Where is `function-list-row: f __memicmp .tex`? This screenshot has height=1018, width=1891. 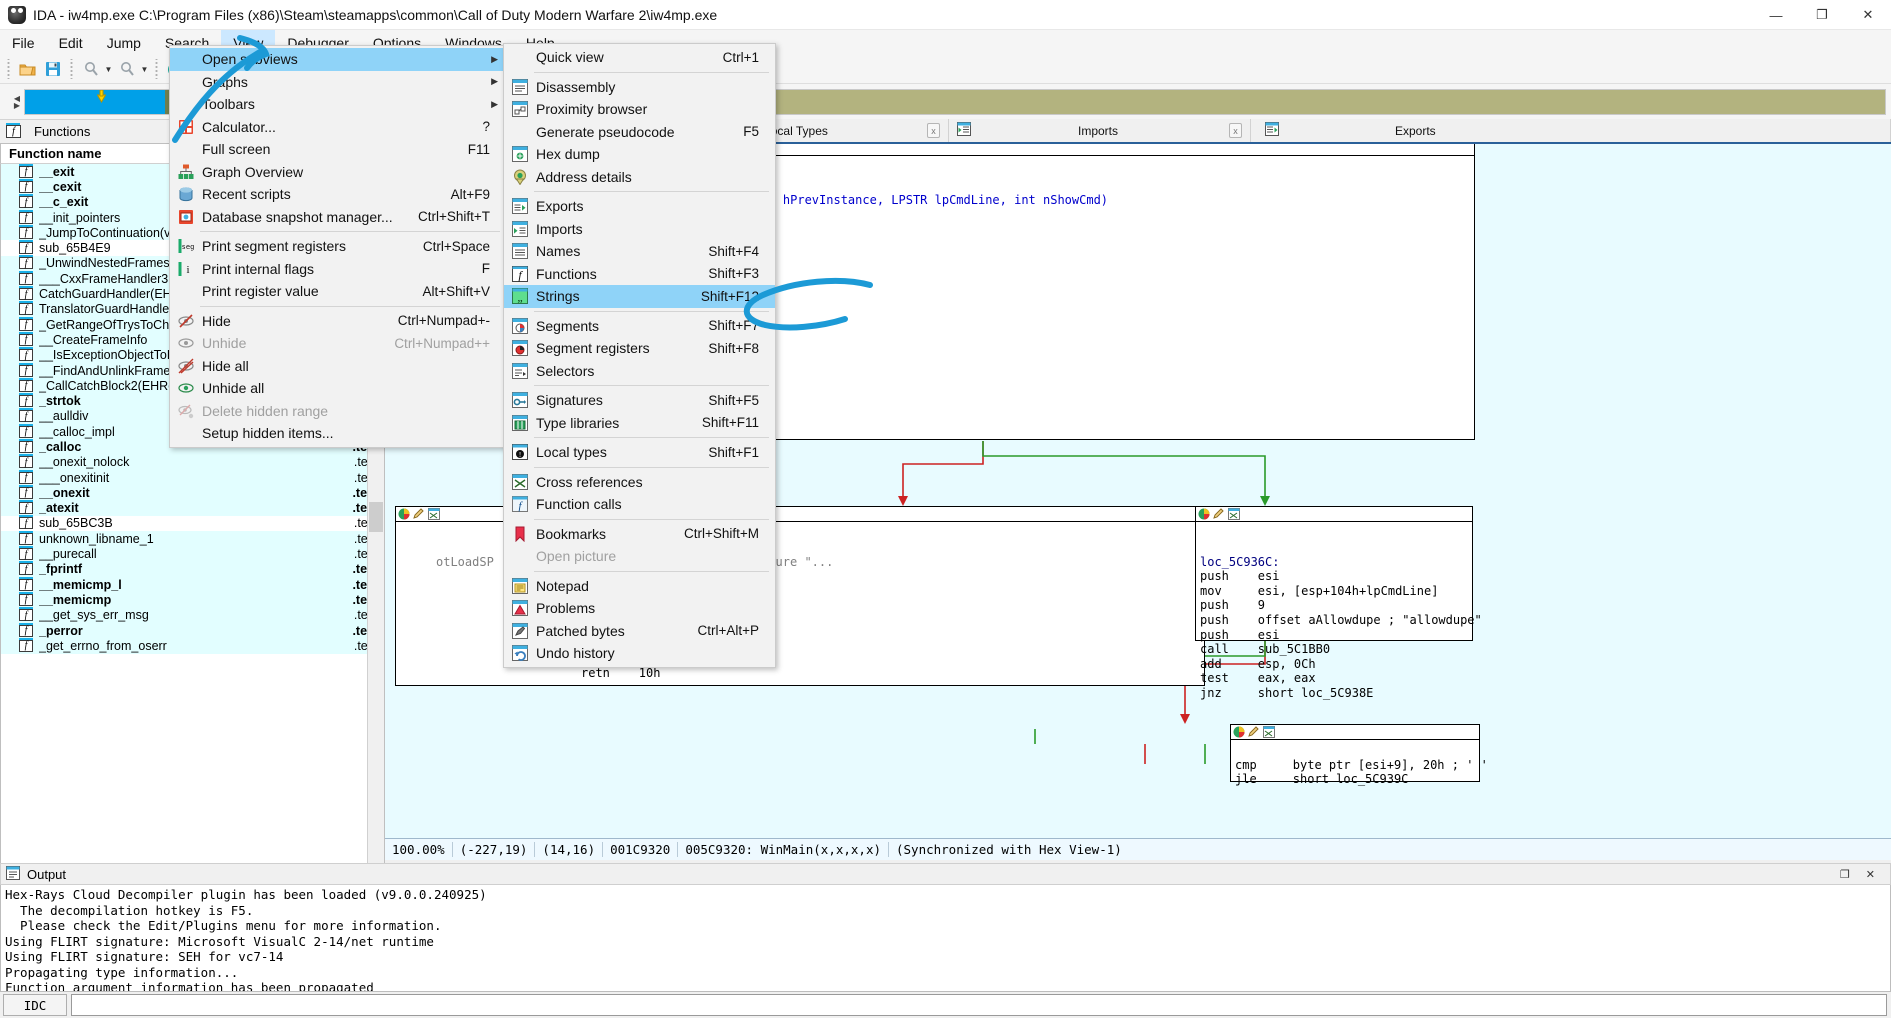
function-list-row: f __memicmp .tex is located at coordinates (192, 599).